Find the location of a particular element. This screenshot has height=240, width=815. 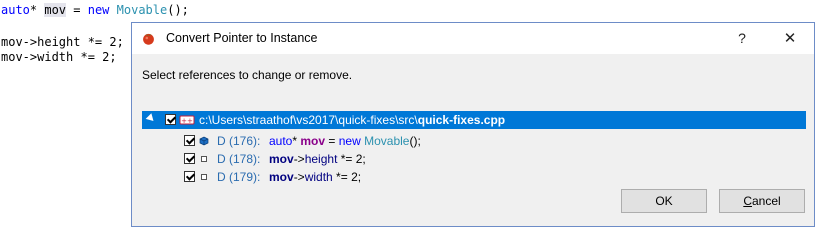

instruction-text: Select references to change or remove. is located at coordinates (247, 75).